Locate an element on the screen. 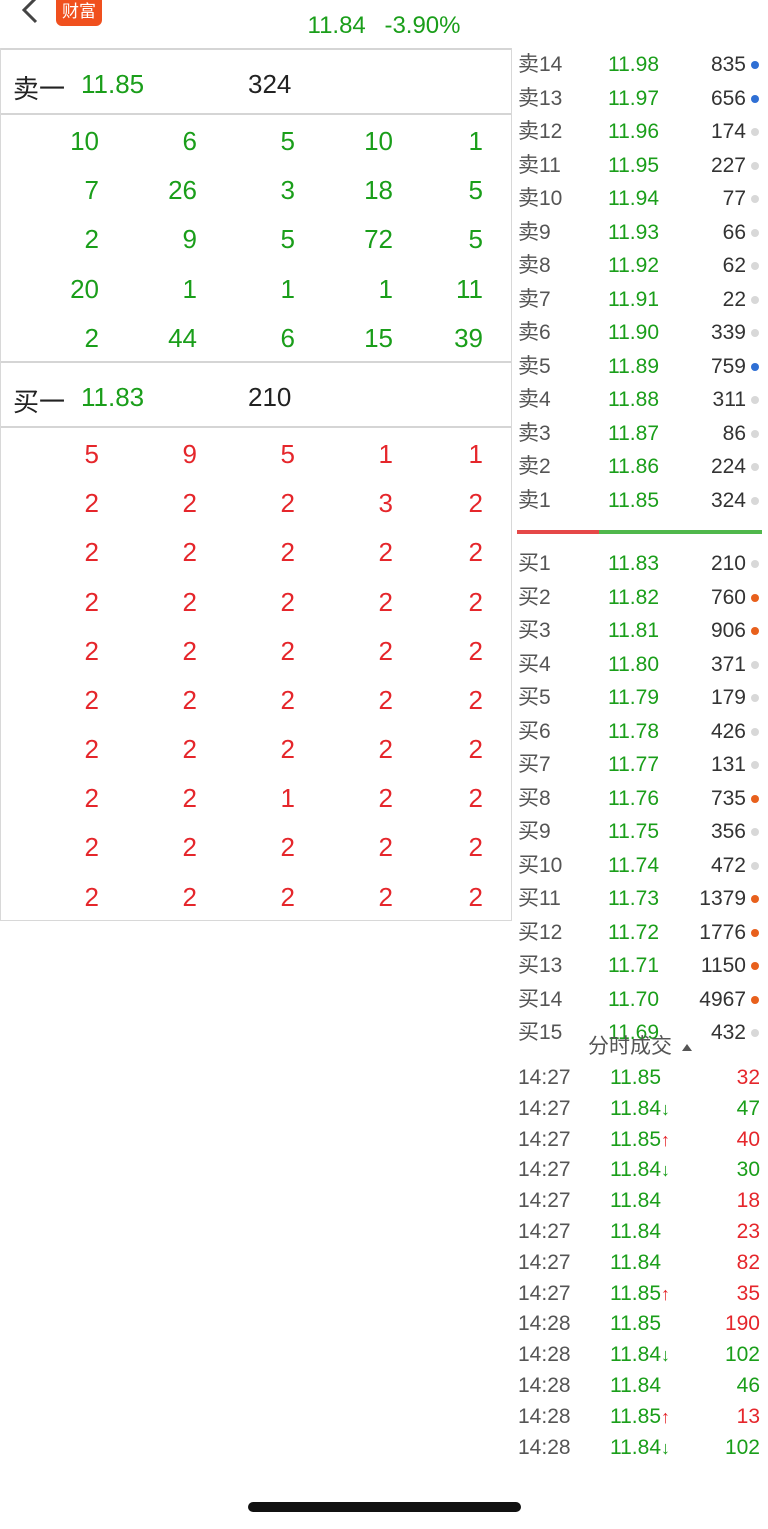  ladder-row: 卖7 11.91 22 is located at coordinates (640, 300).